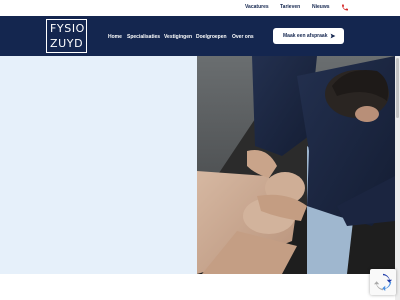 This screenshot has height=300, width=400. I want to click on topbar-link-vacatures: Vacatures, so click(257, 7).